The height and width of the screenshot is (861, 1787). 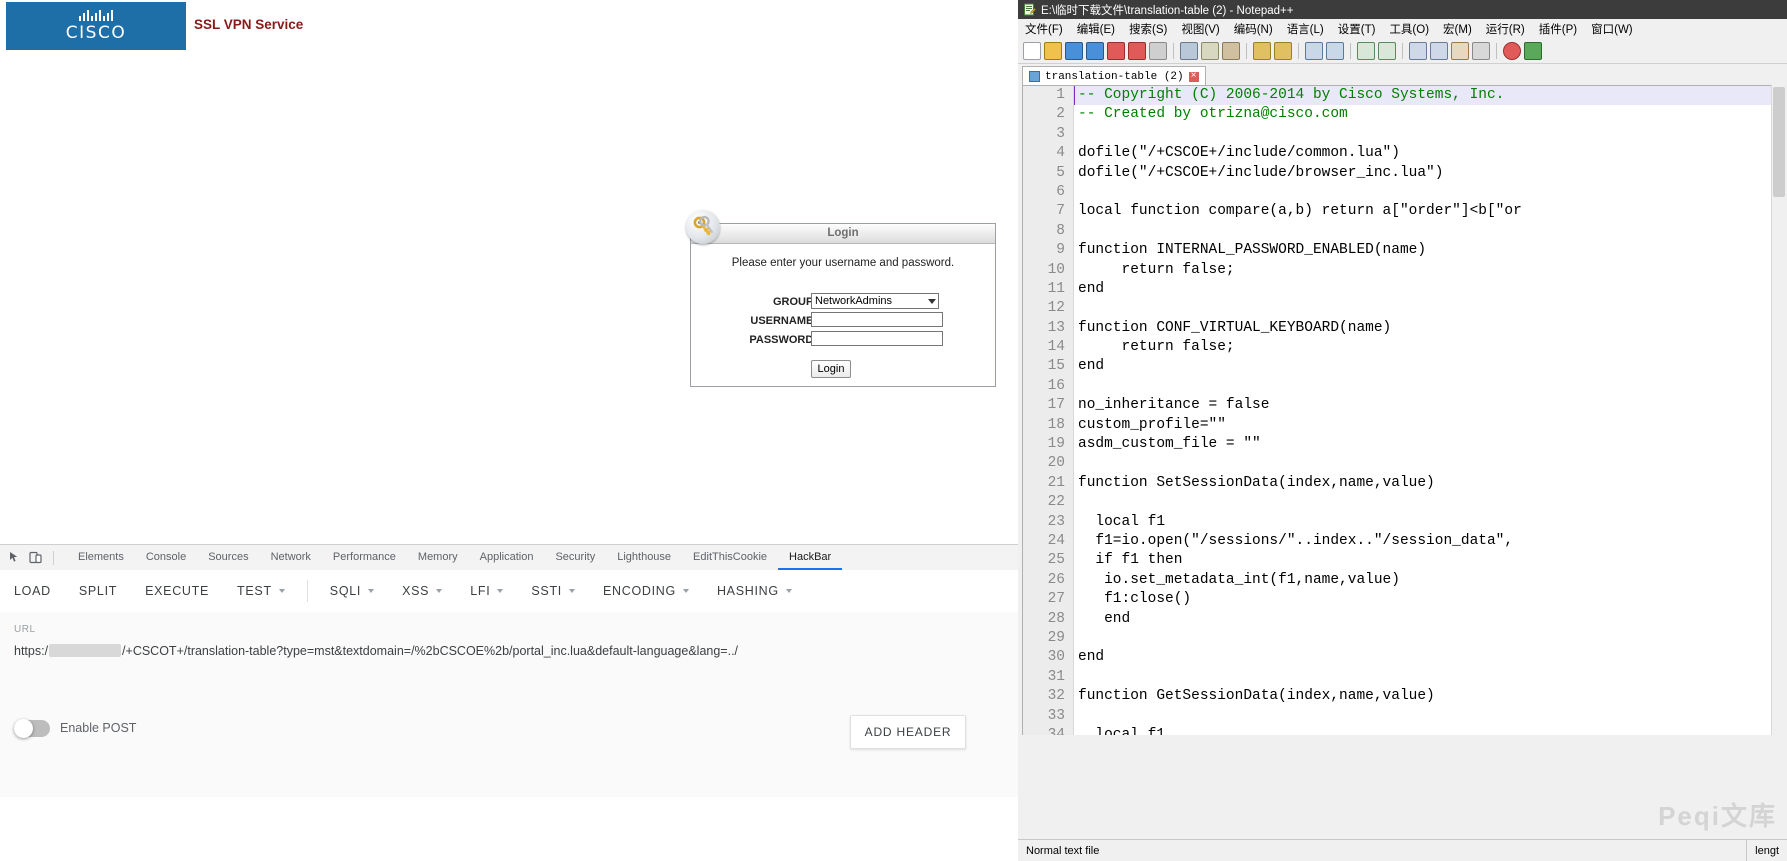 What do you see at coordinates (831, 369) in the screenshot?
I see `login-submit-button: Login` at bounding box center [831, 369].